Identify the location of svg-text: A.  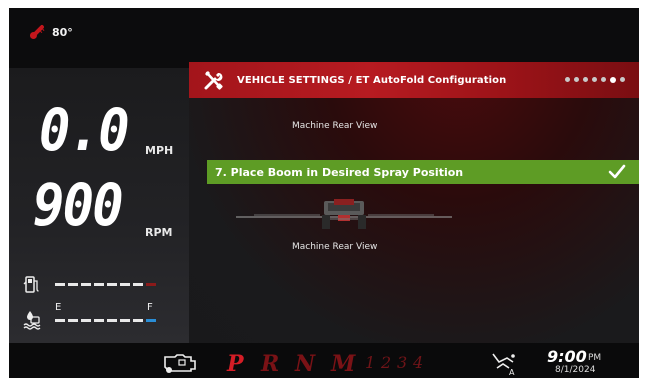
(512, 372).